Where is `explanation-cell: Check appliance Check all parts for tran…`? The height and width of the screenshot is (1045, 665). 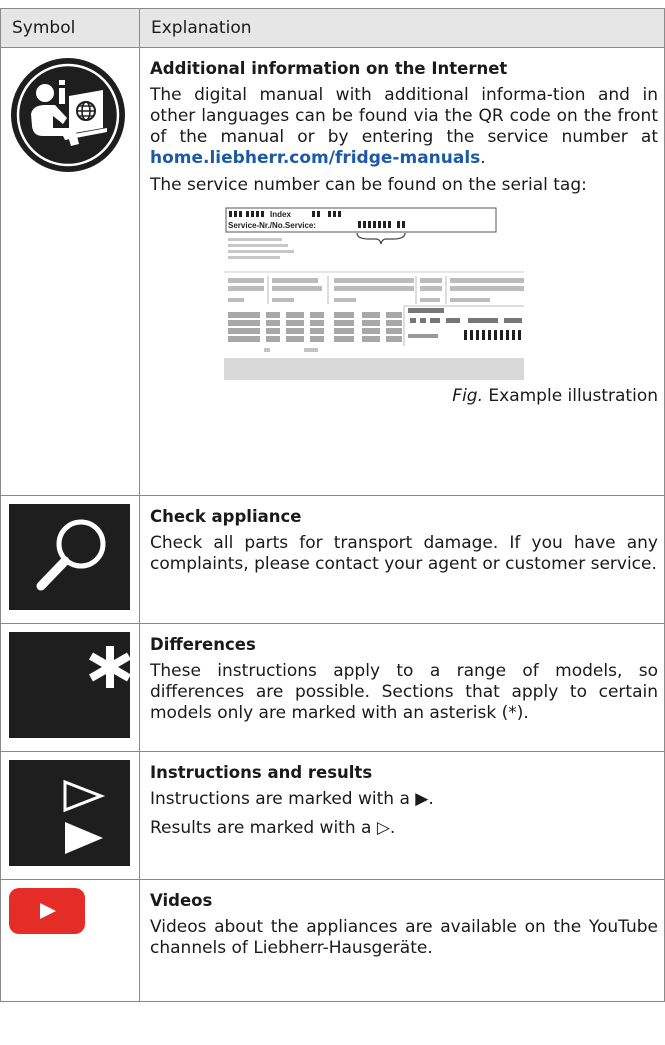
explanation-cell: Check appliance Check all parts for tran… is located at coordinates (402, 559).